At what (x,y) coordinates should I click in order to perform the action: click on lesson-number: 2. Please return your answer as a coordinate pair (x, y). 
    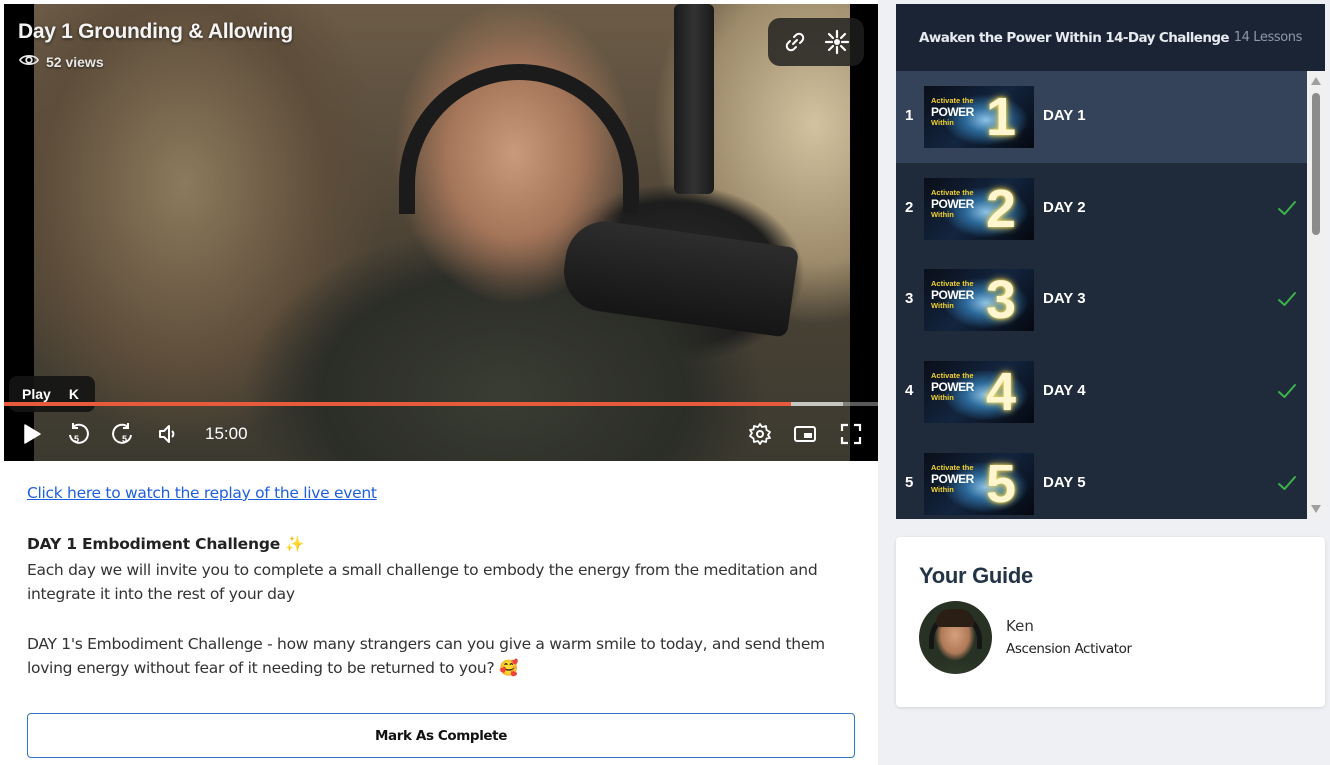
    Looking at the image, I should click on (909, 207).